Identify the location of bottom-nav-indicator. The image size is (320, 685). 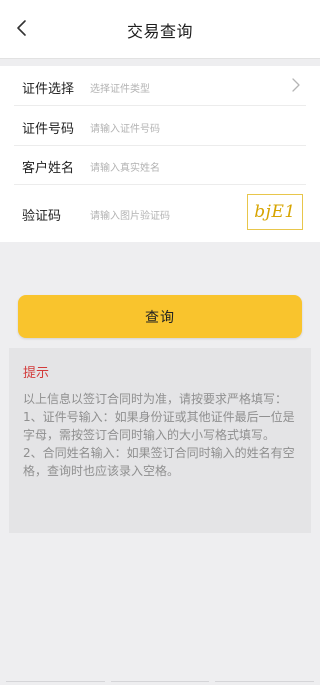
(160, 683).